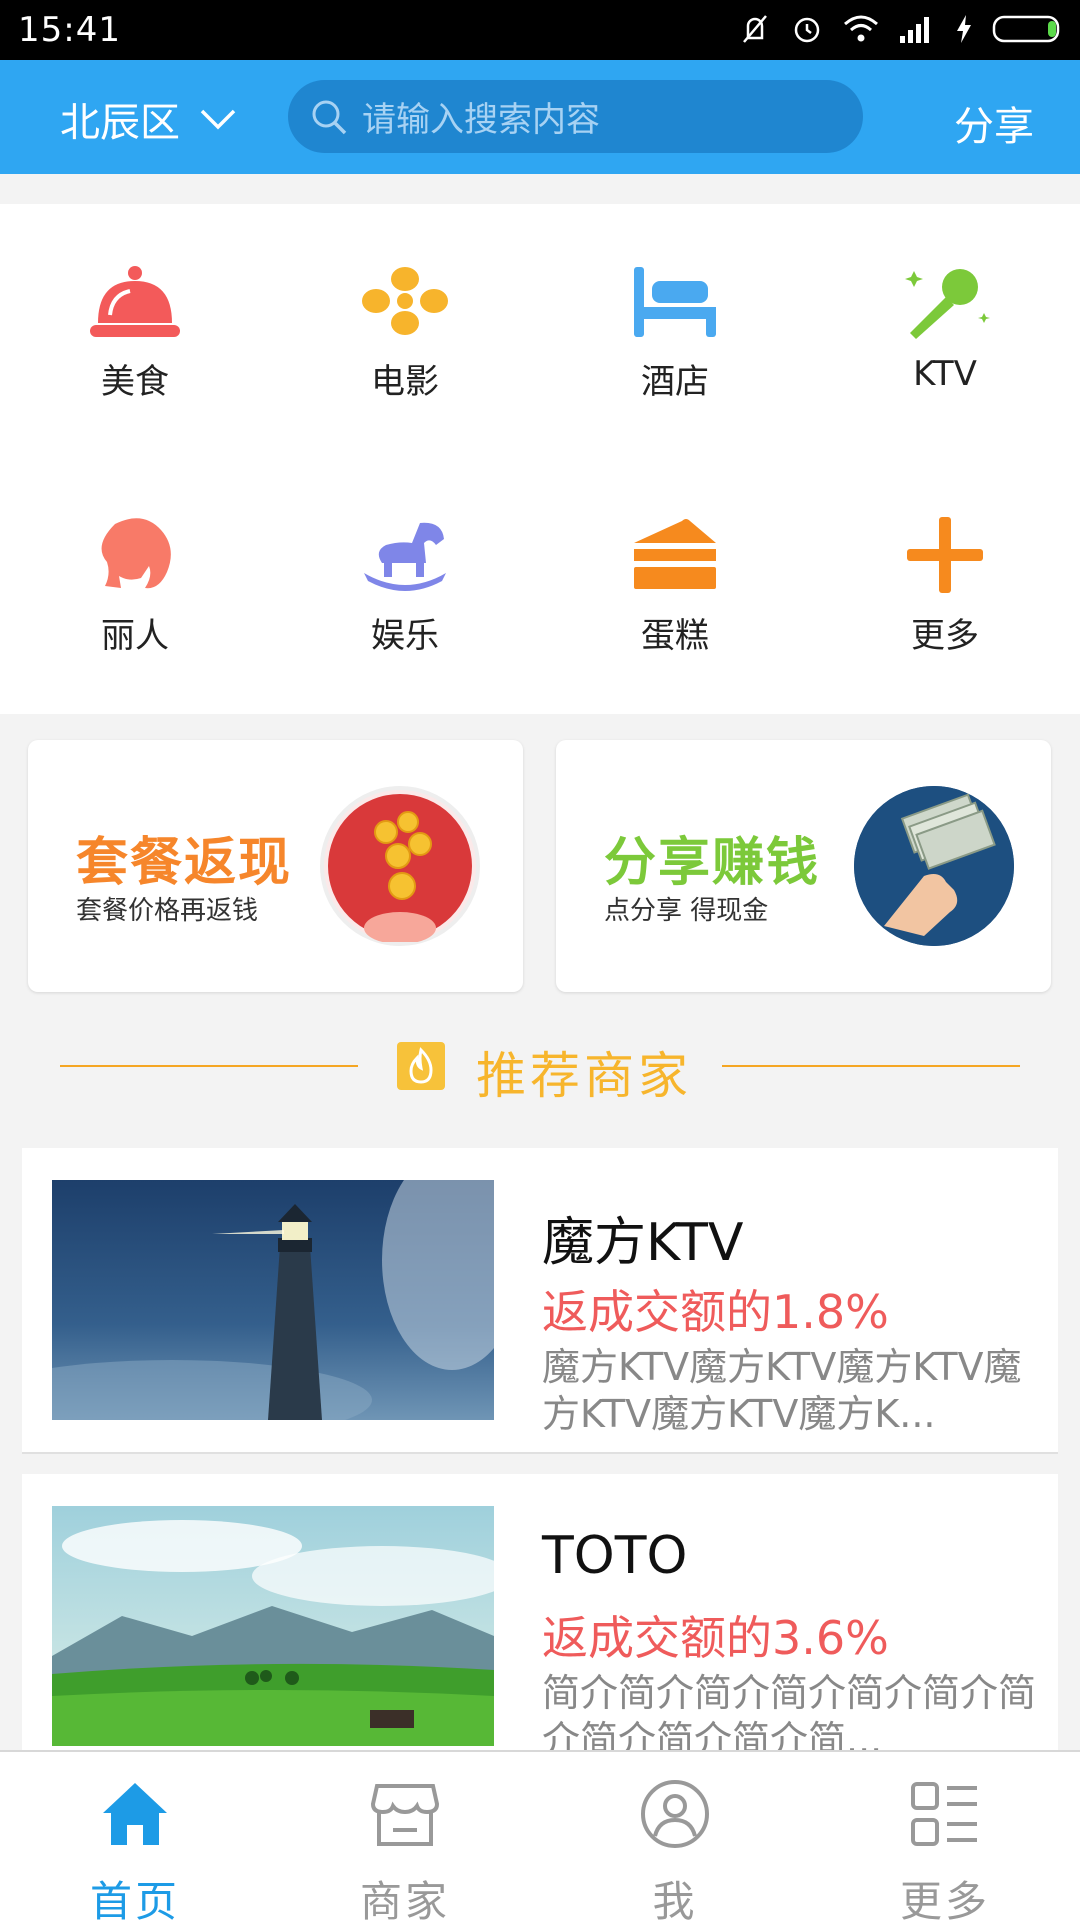 The width and height of the screenshot is (1080, 1920). What do you see at coordinates (135, 382) in the screenshot?
I see `category-label: 美食` at bounding box center [135, 382].